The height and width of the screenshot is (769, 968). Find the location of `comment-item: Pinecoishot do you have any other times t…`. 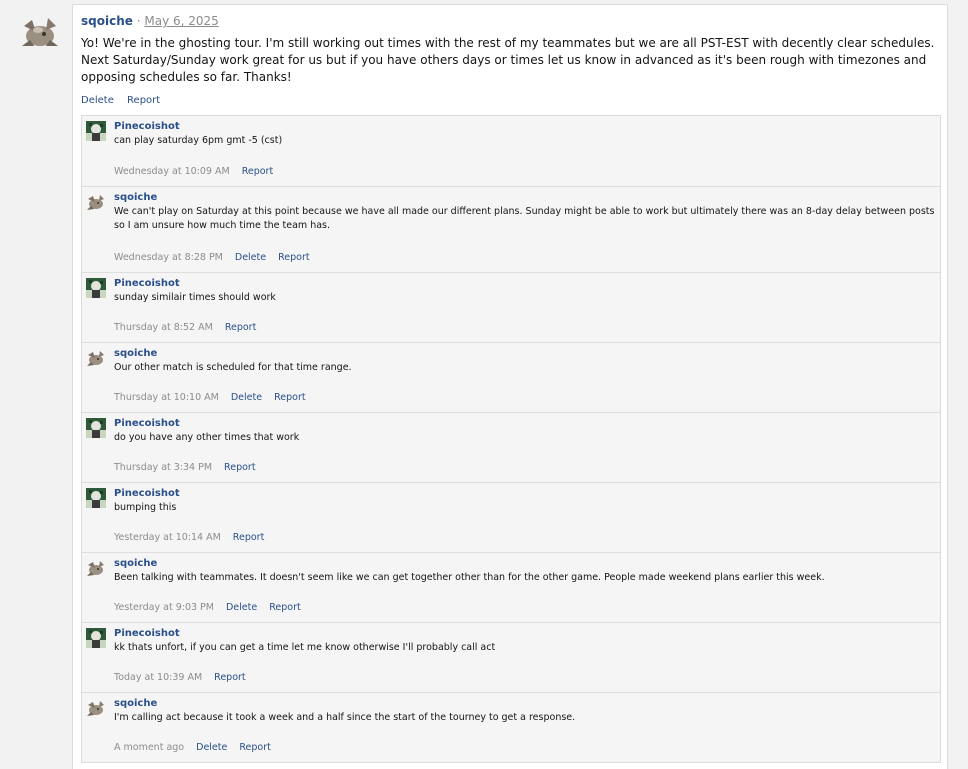

comment-item: Pinecoishot do you have any other times t… is located at coordinates (511, 447).